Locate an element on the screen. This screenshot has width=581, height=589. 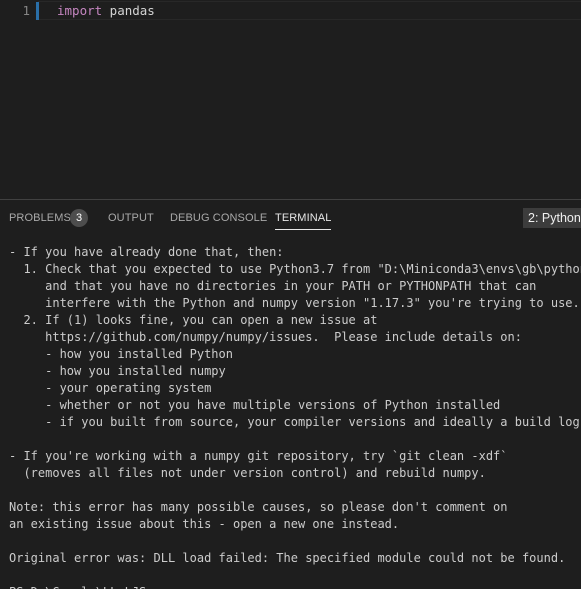
tab-output-label: OUTPUT is located at coordinates (131, 218).